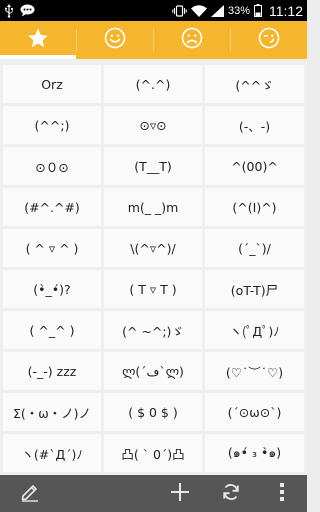  What do you see at coordinates (254, 248) in the screenshot?
I see `emoticon-cell: (´_`)/` at bounding box center [254, 248].